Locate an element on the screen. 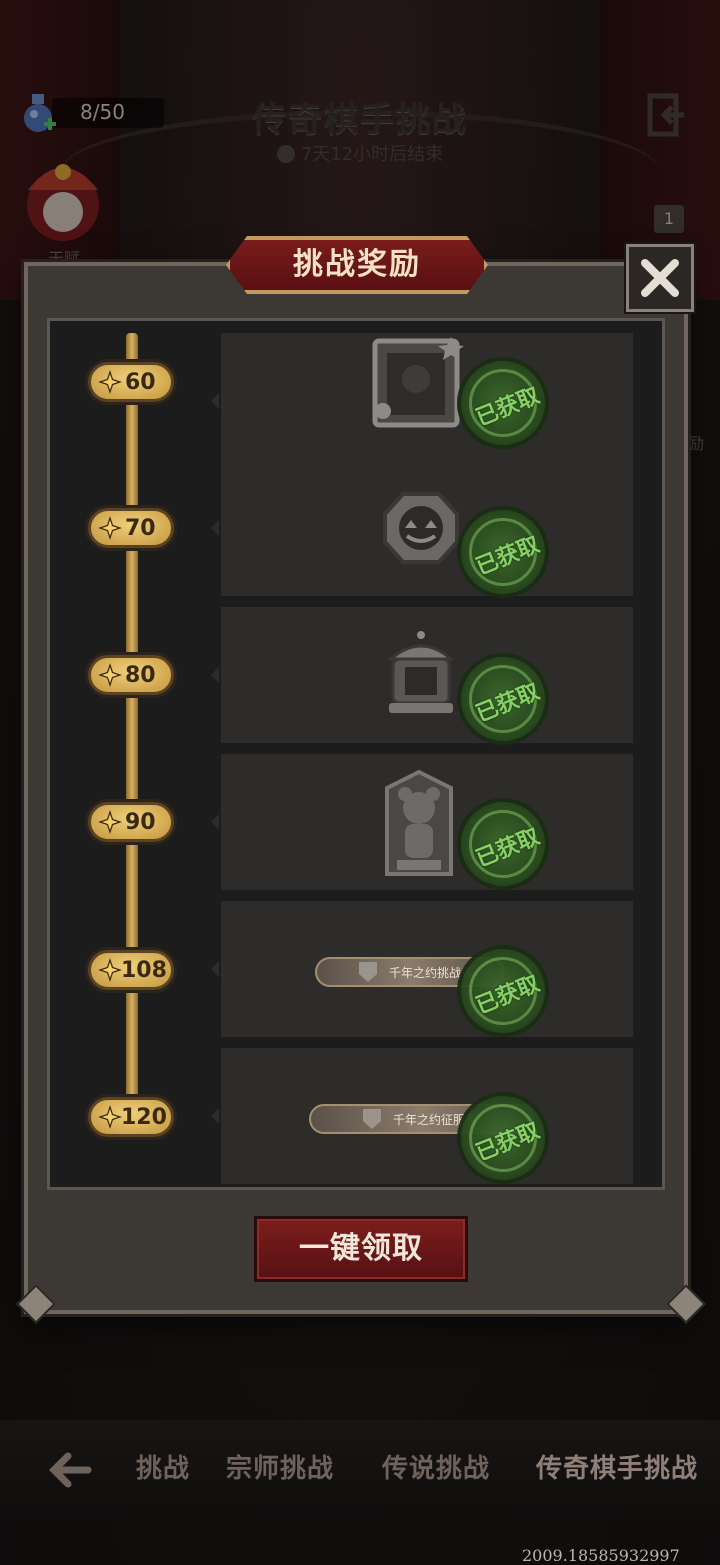 The image size is (720, 1565). close-icon is located at coordinates (660, 278).